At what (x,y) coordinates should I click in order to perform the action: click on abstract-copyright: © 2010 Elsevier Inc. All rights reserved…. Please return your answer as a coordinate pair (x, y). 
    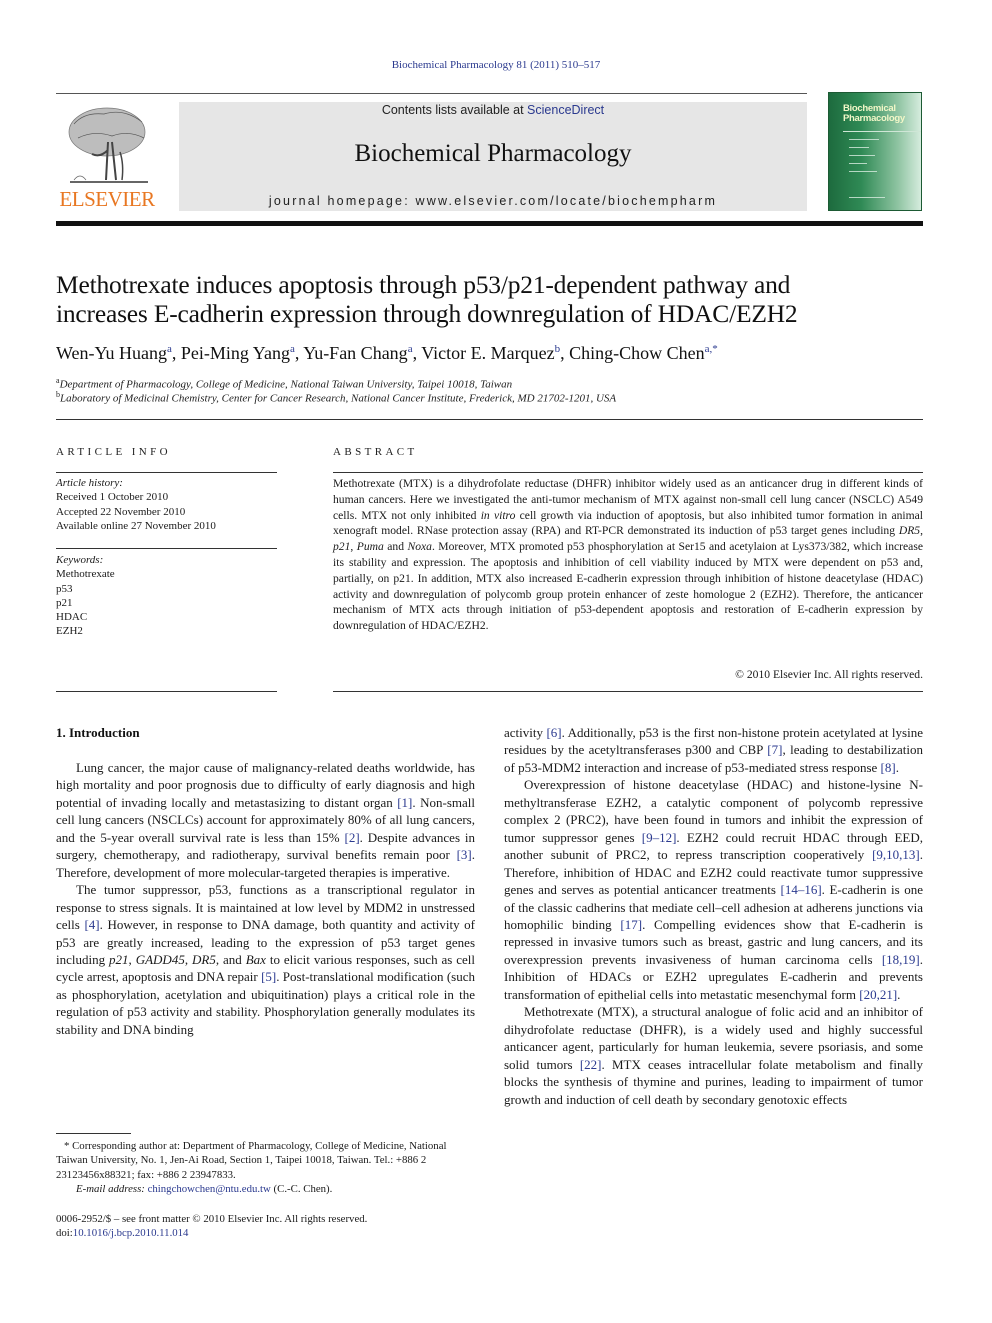
    Looking at the image, I should click on (829, 674).